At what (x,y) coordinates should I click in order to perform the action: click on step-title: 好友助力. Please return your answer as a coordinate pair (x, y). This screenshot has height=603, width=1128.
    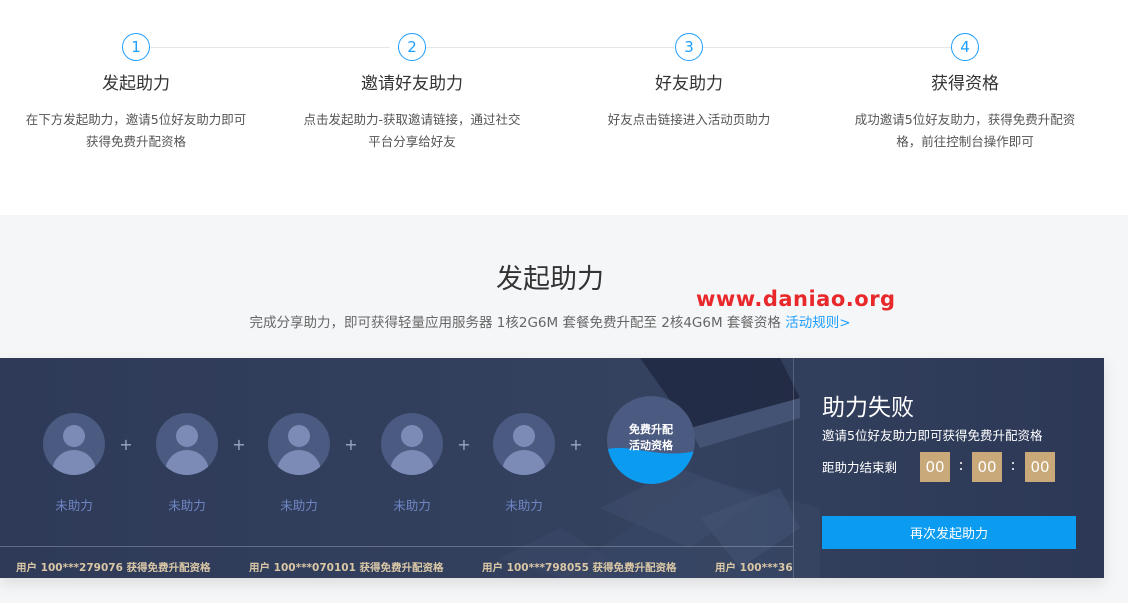
    Looking at the image, I should click on (689, 84).